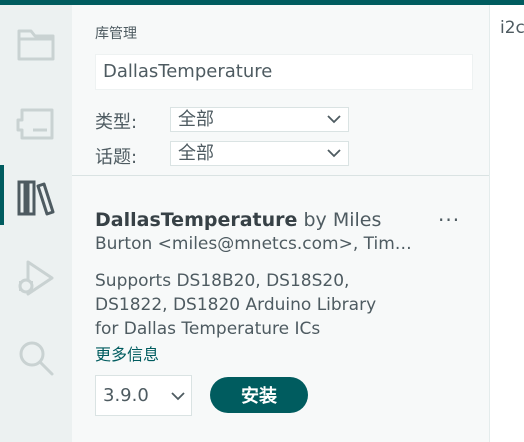 Image resolution: width=524 pixels, height=442 pixels. I want to click on topic-filter-label: 话题:, so click(116, 157).